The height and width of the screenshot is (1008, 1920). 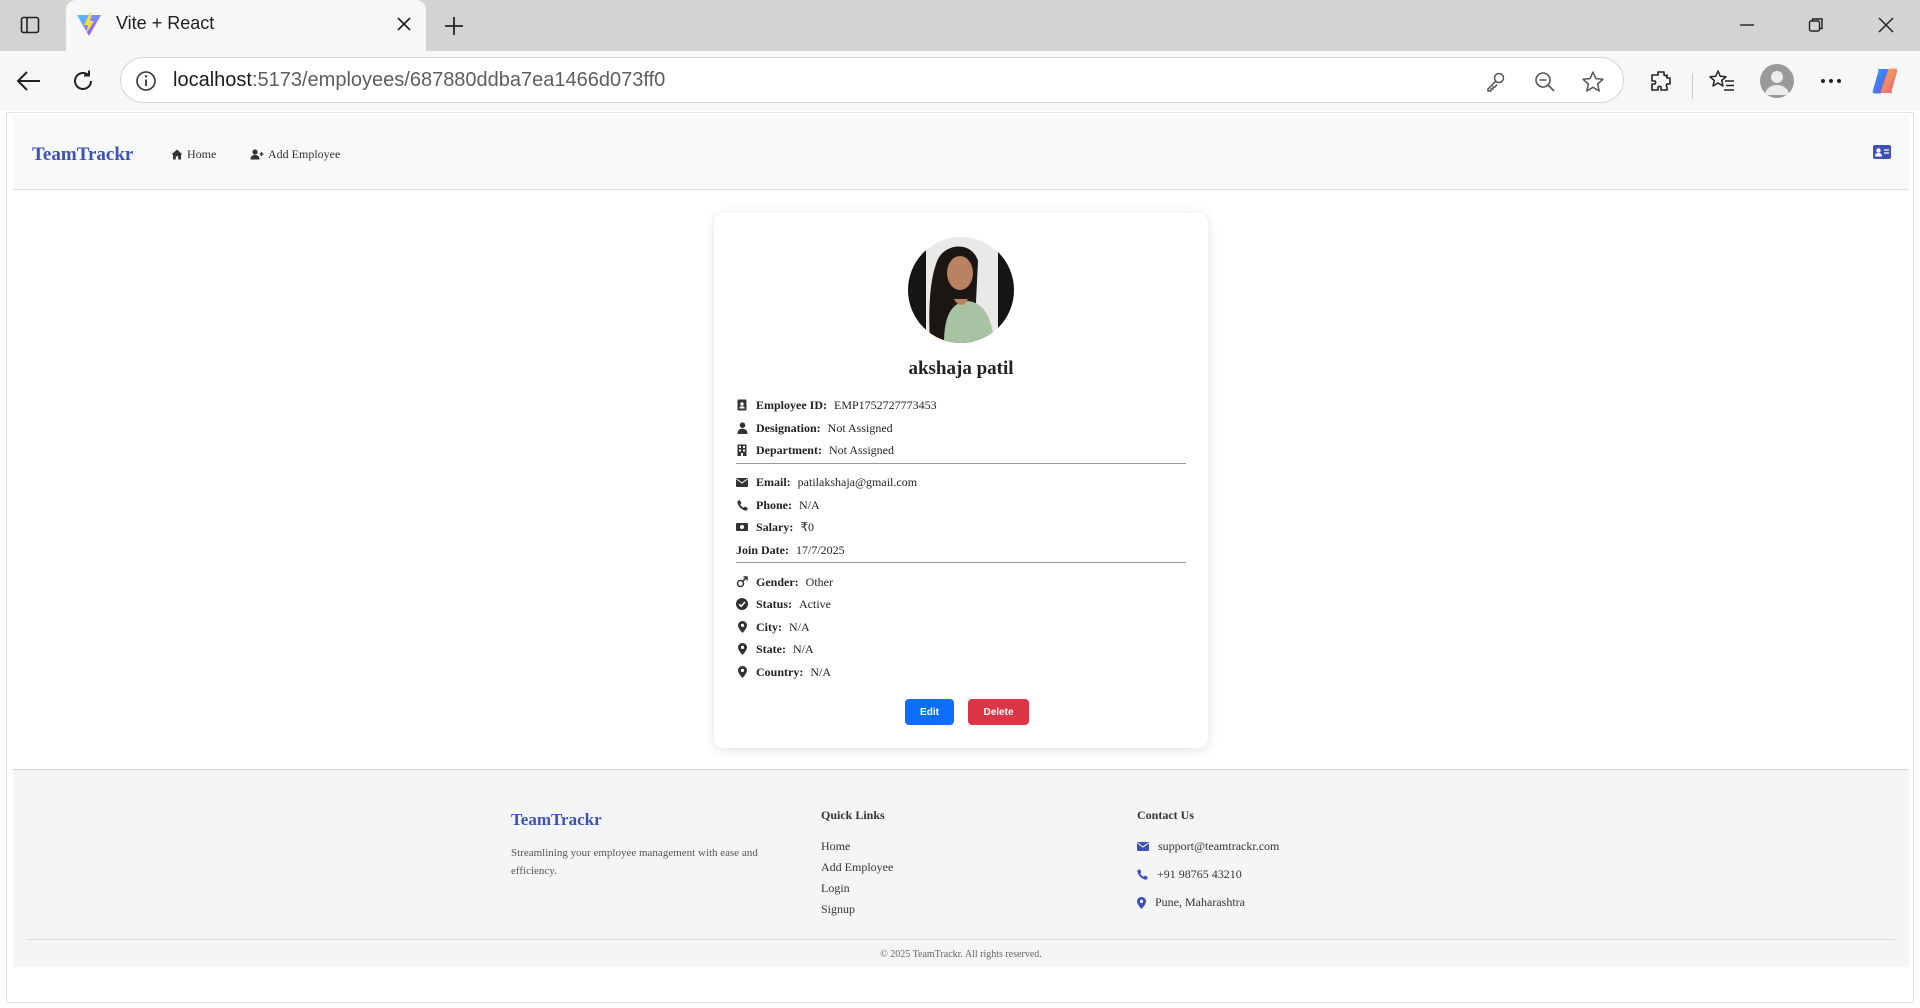 I want to click on info-city: City: N/A, so click(x=961, y=627).